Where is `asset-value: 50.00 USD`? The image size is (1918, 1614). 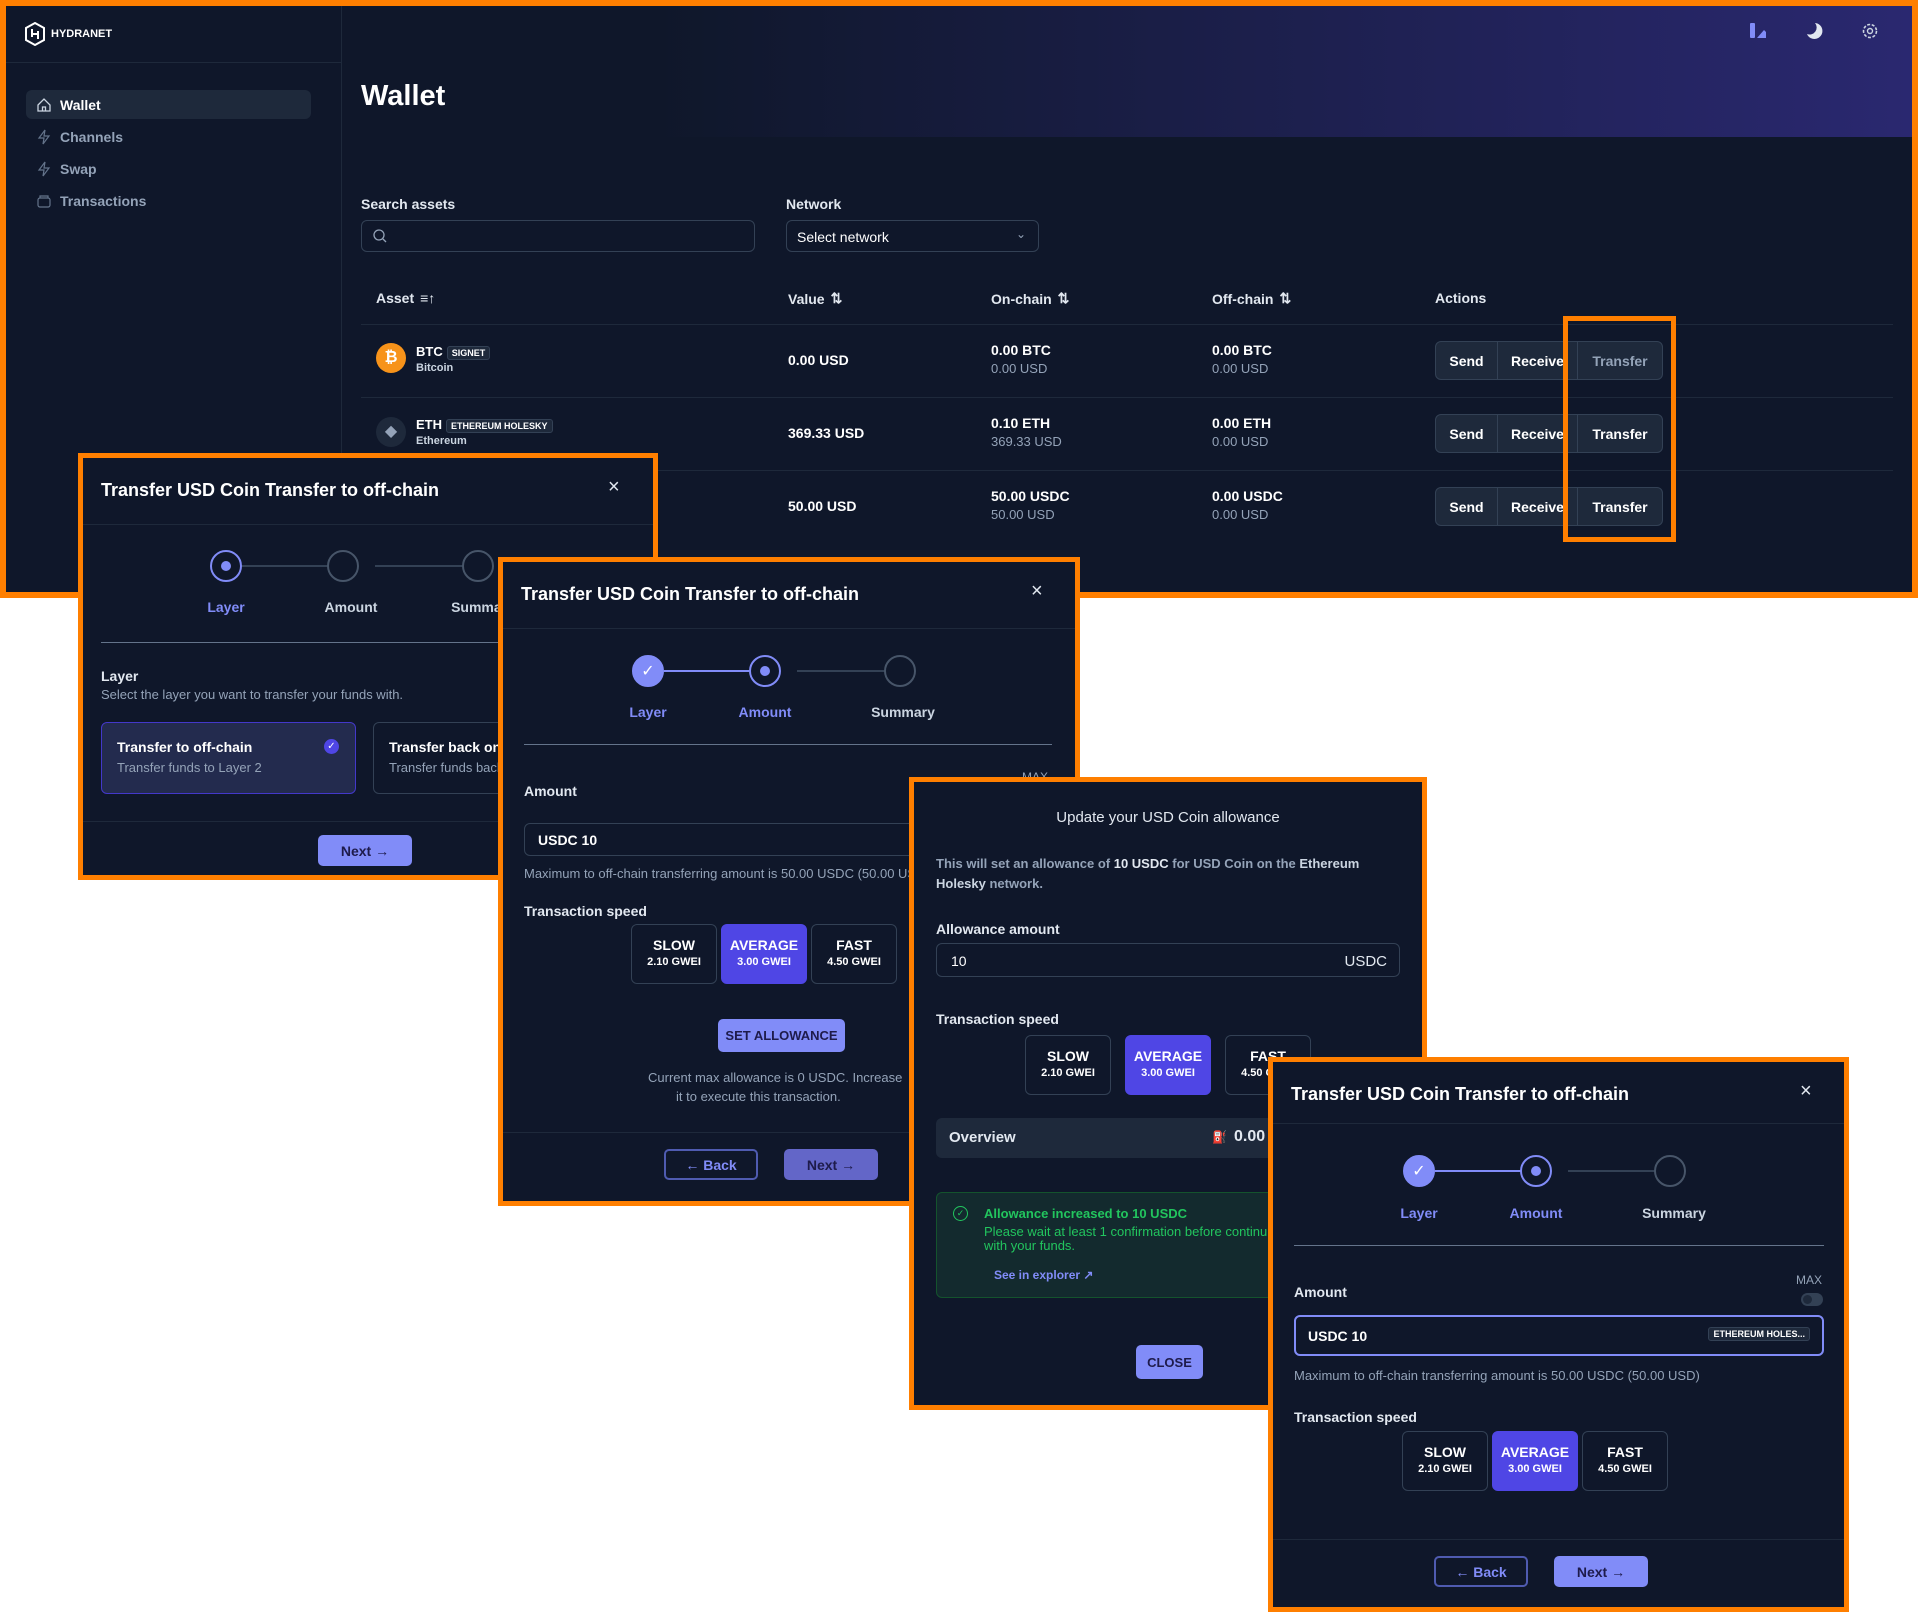
asset-value: 50.00 USD is located at coordinates (822, 506).